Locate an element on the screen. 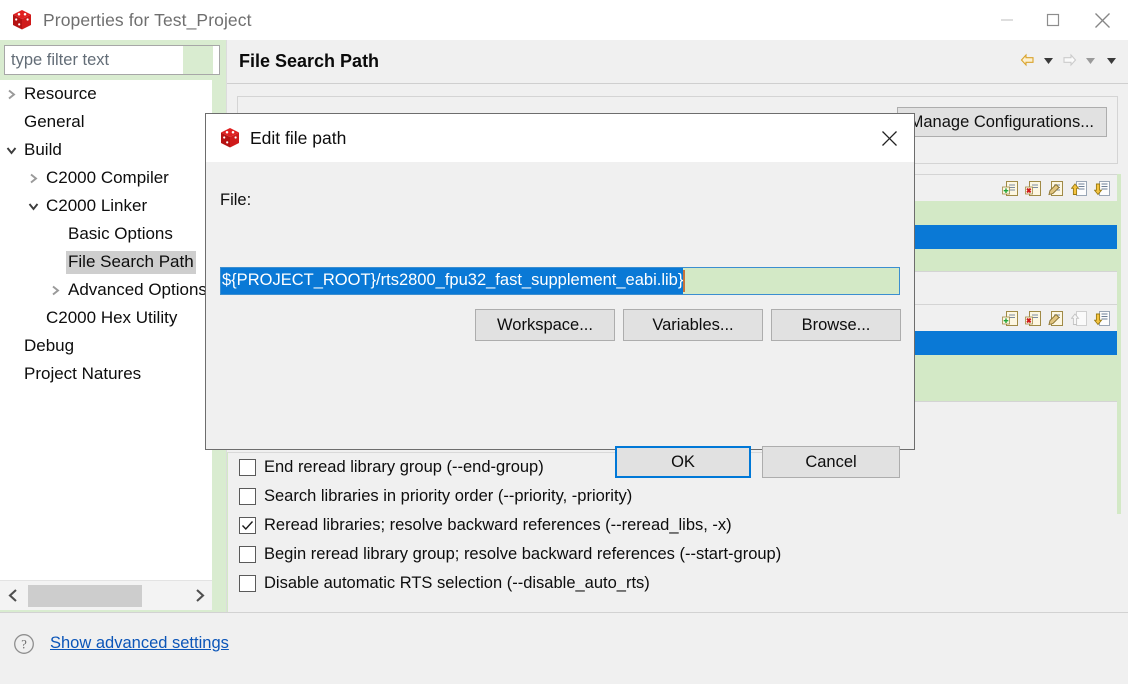 This screenshot has height=684, width=1128. show-advanced-settings-link: Show advanced settings is located at coordinates (139, 643).